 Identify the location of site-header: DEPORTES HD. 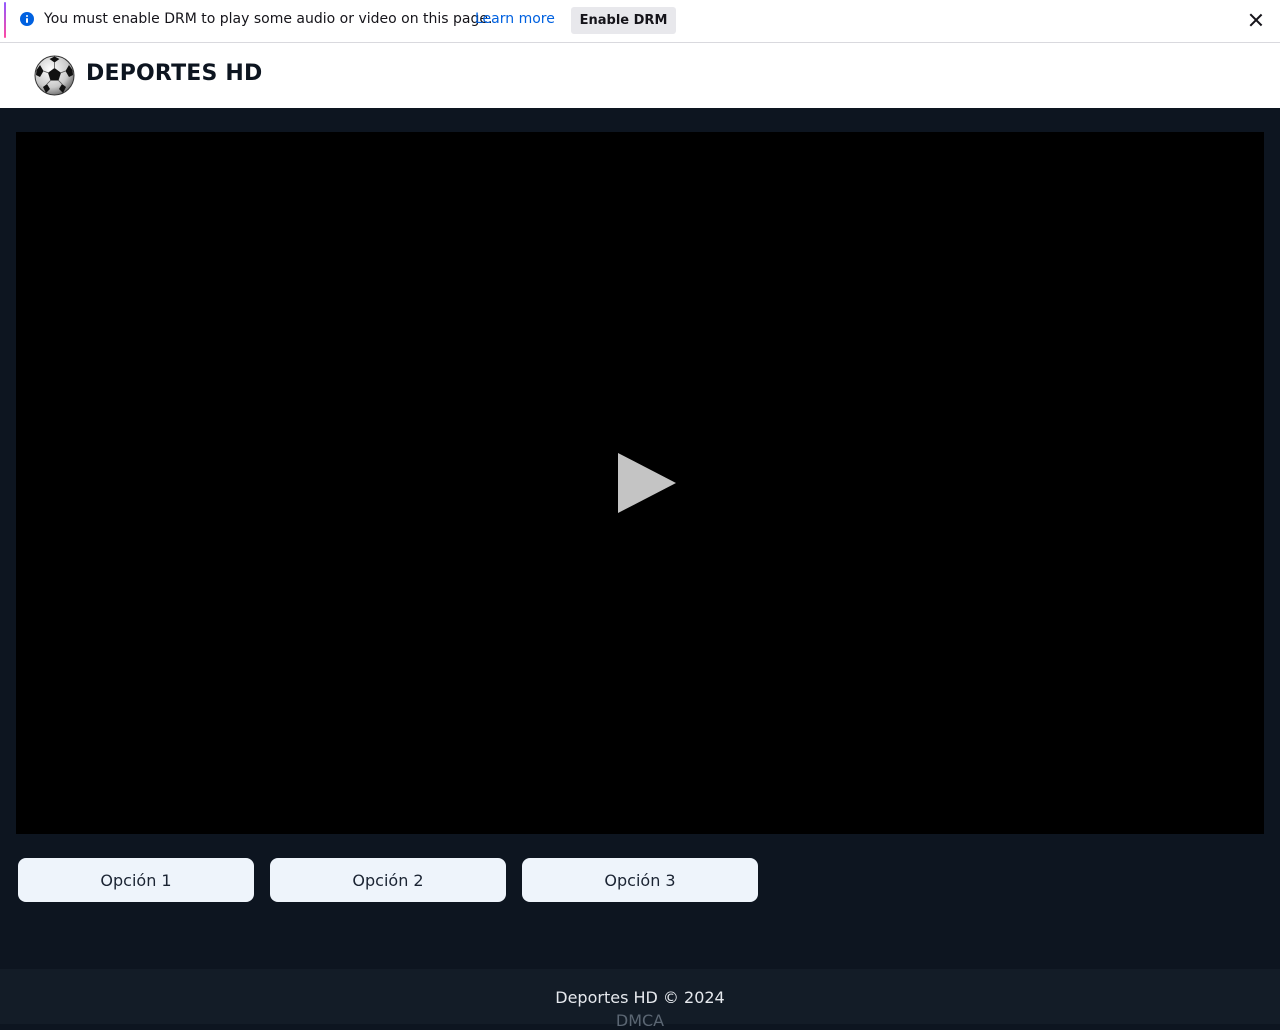
(640, 75).